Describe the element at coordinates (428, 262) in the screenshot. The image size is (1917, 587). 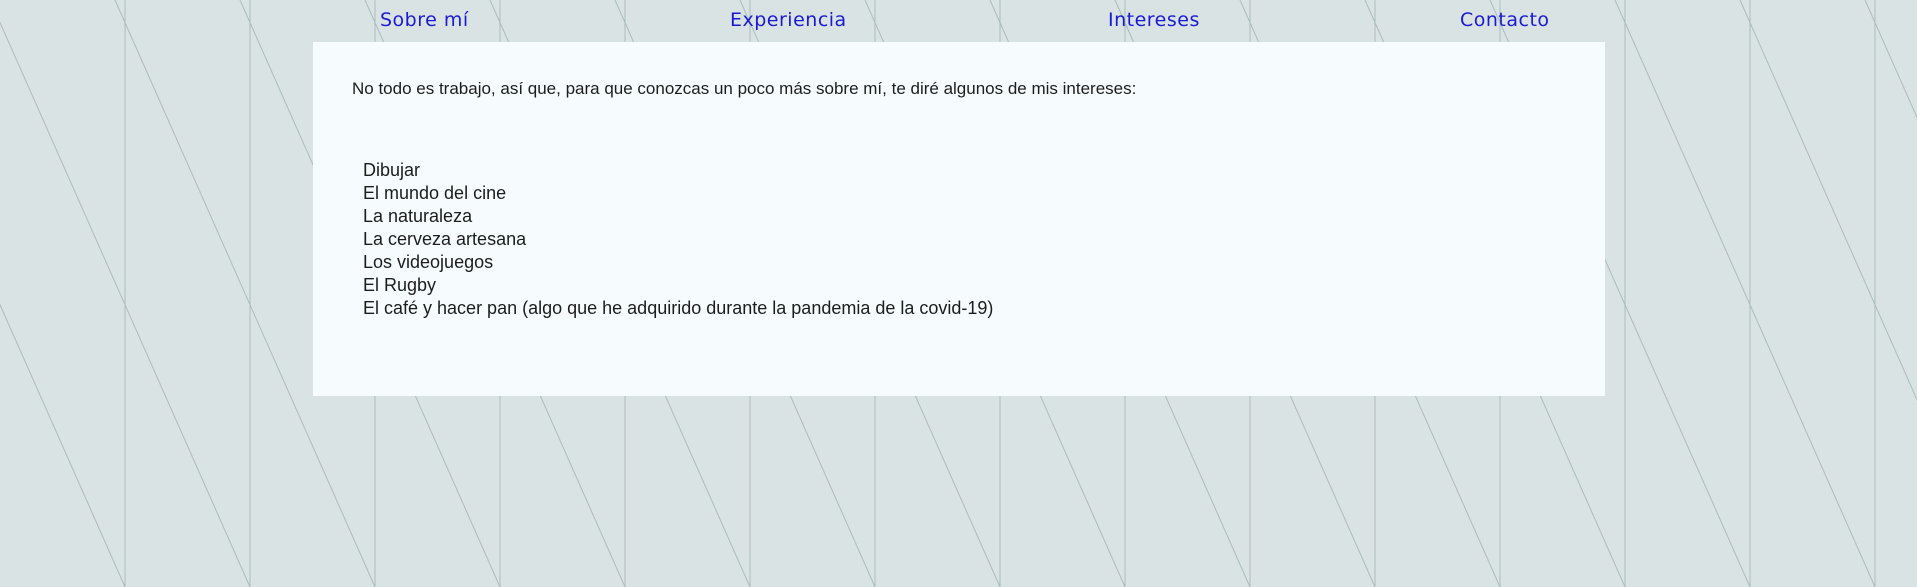
I see `interest-item-videojuegos: Los videojuegos` at that location.